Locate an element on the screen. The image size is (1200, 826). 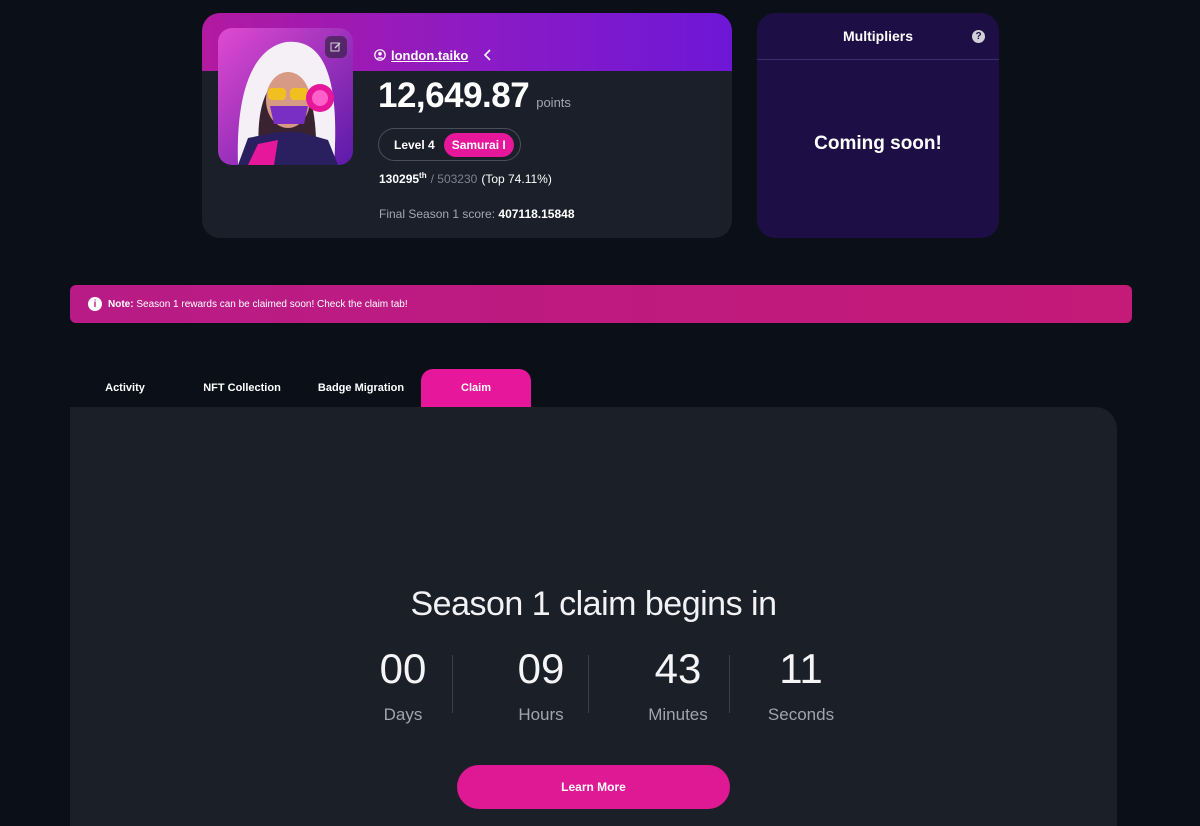
chevron-left-icon is located at coordinates (488, 55).